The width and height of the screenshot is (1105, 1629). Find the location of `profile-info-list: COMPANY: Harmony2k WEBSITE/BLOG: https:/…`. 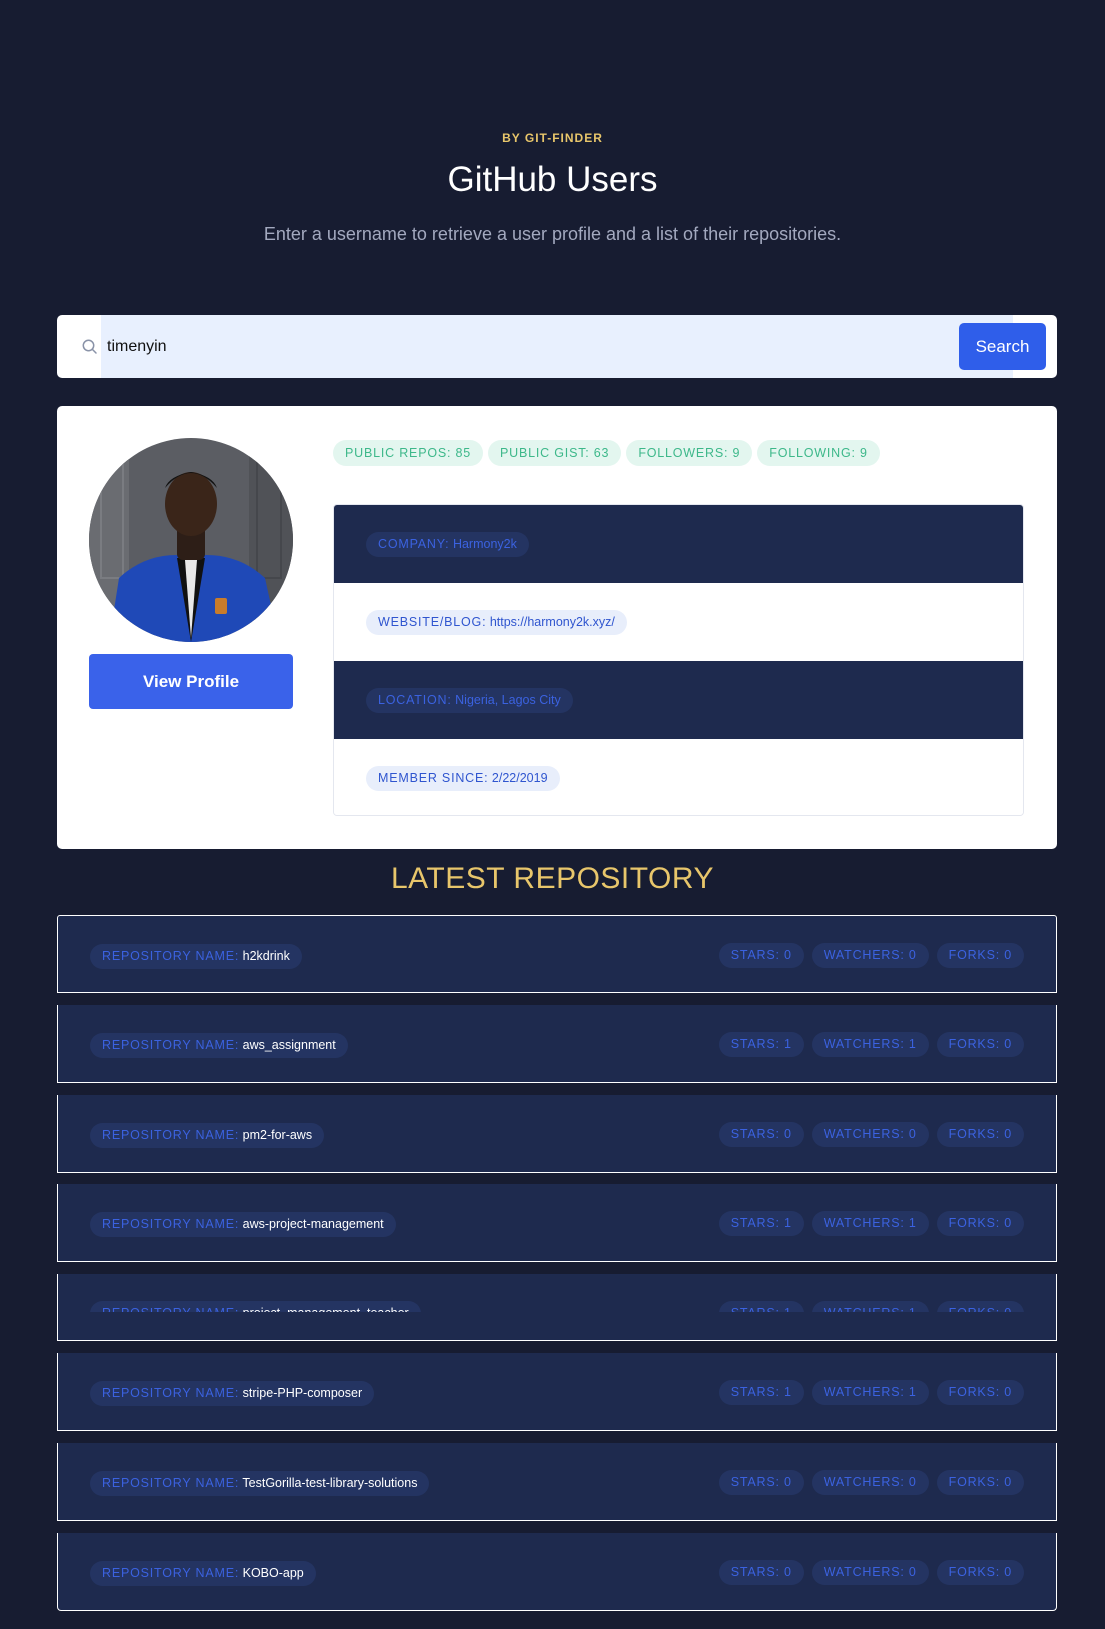

profile-info-list: COMPANY: Harmony2k WEBSITE/BLOG: https:/… is located at coordinates (678, 660).